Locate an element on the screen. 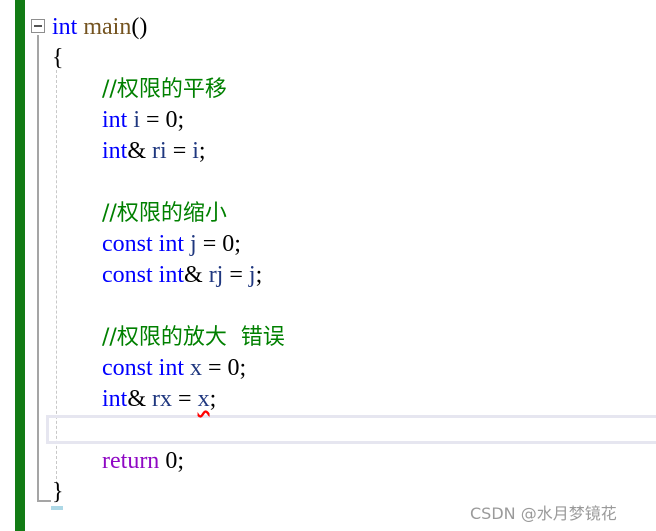  code-line: //权限的平移 is located at coordinates (164, 89).